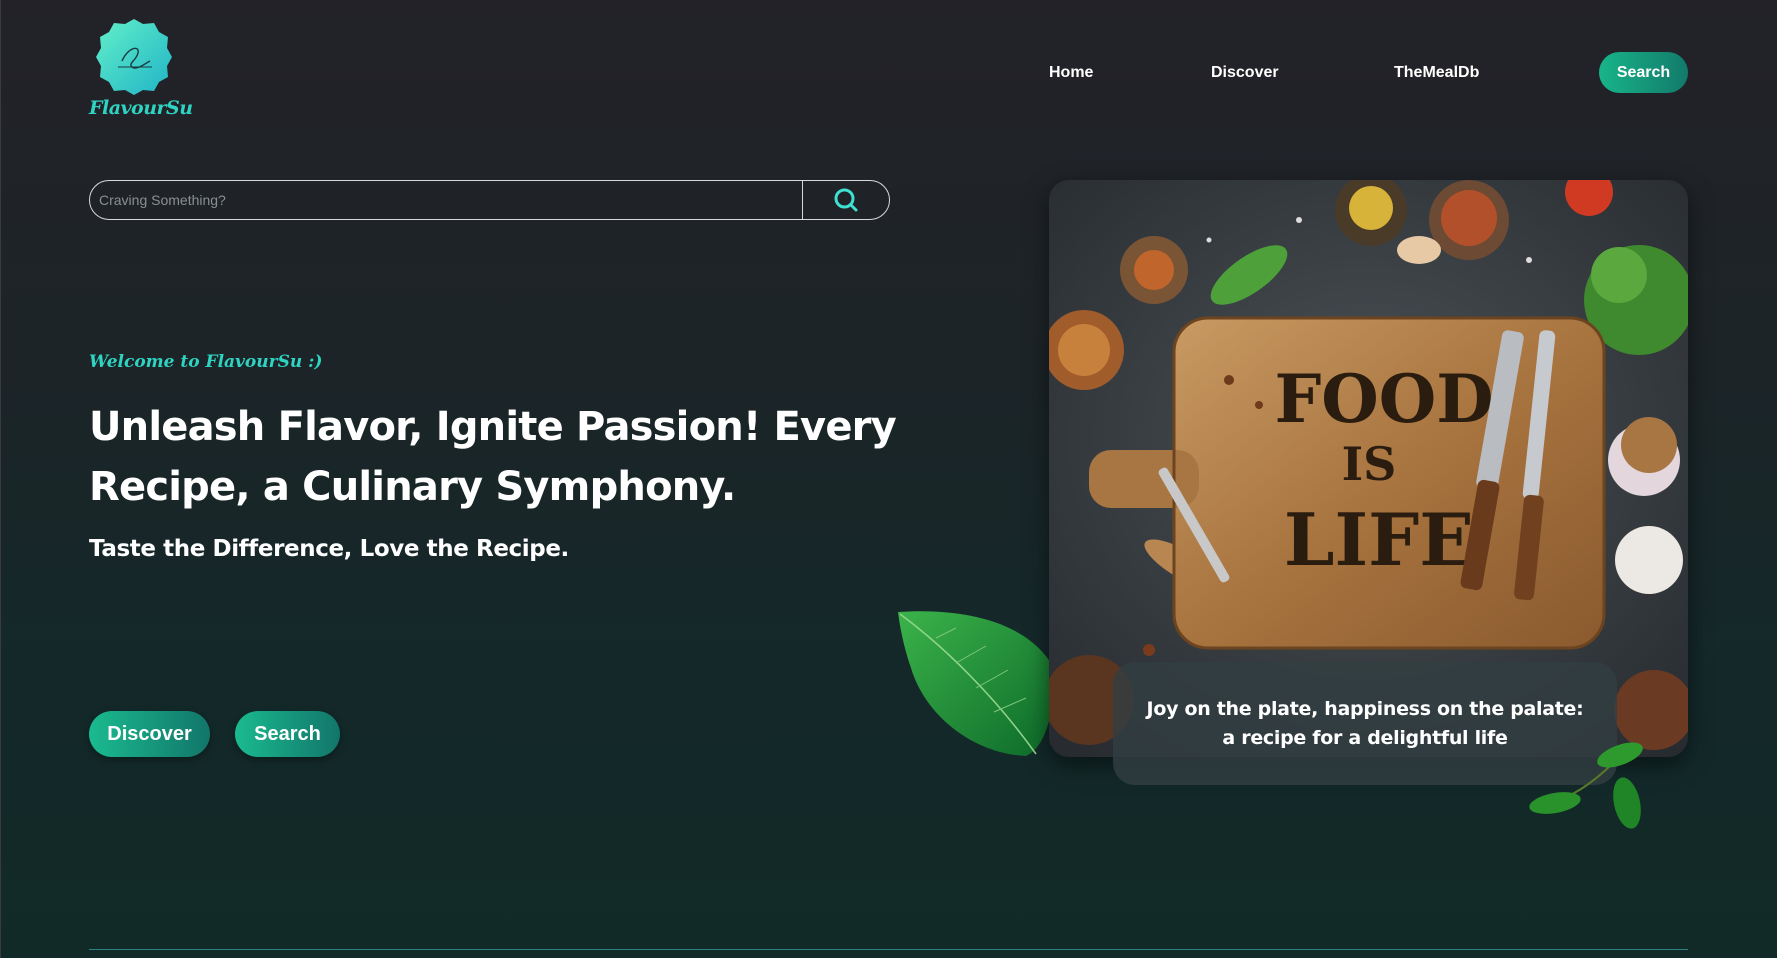 This screenshot has width=1777, height=958. I want to click on hero-subline: Taste the Difference, Love the Recipe., so click(329, 549).